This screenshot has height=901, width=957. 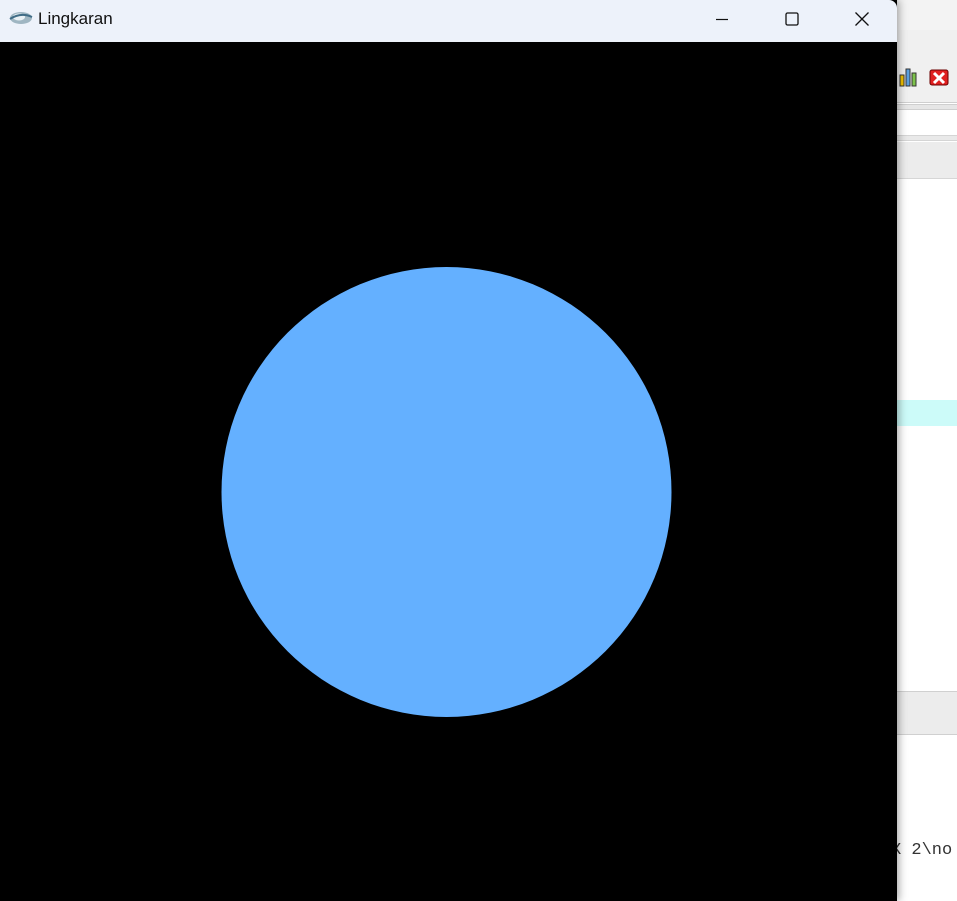 I want to click on app-icon, so click(x=21, y=18).